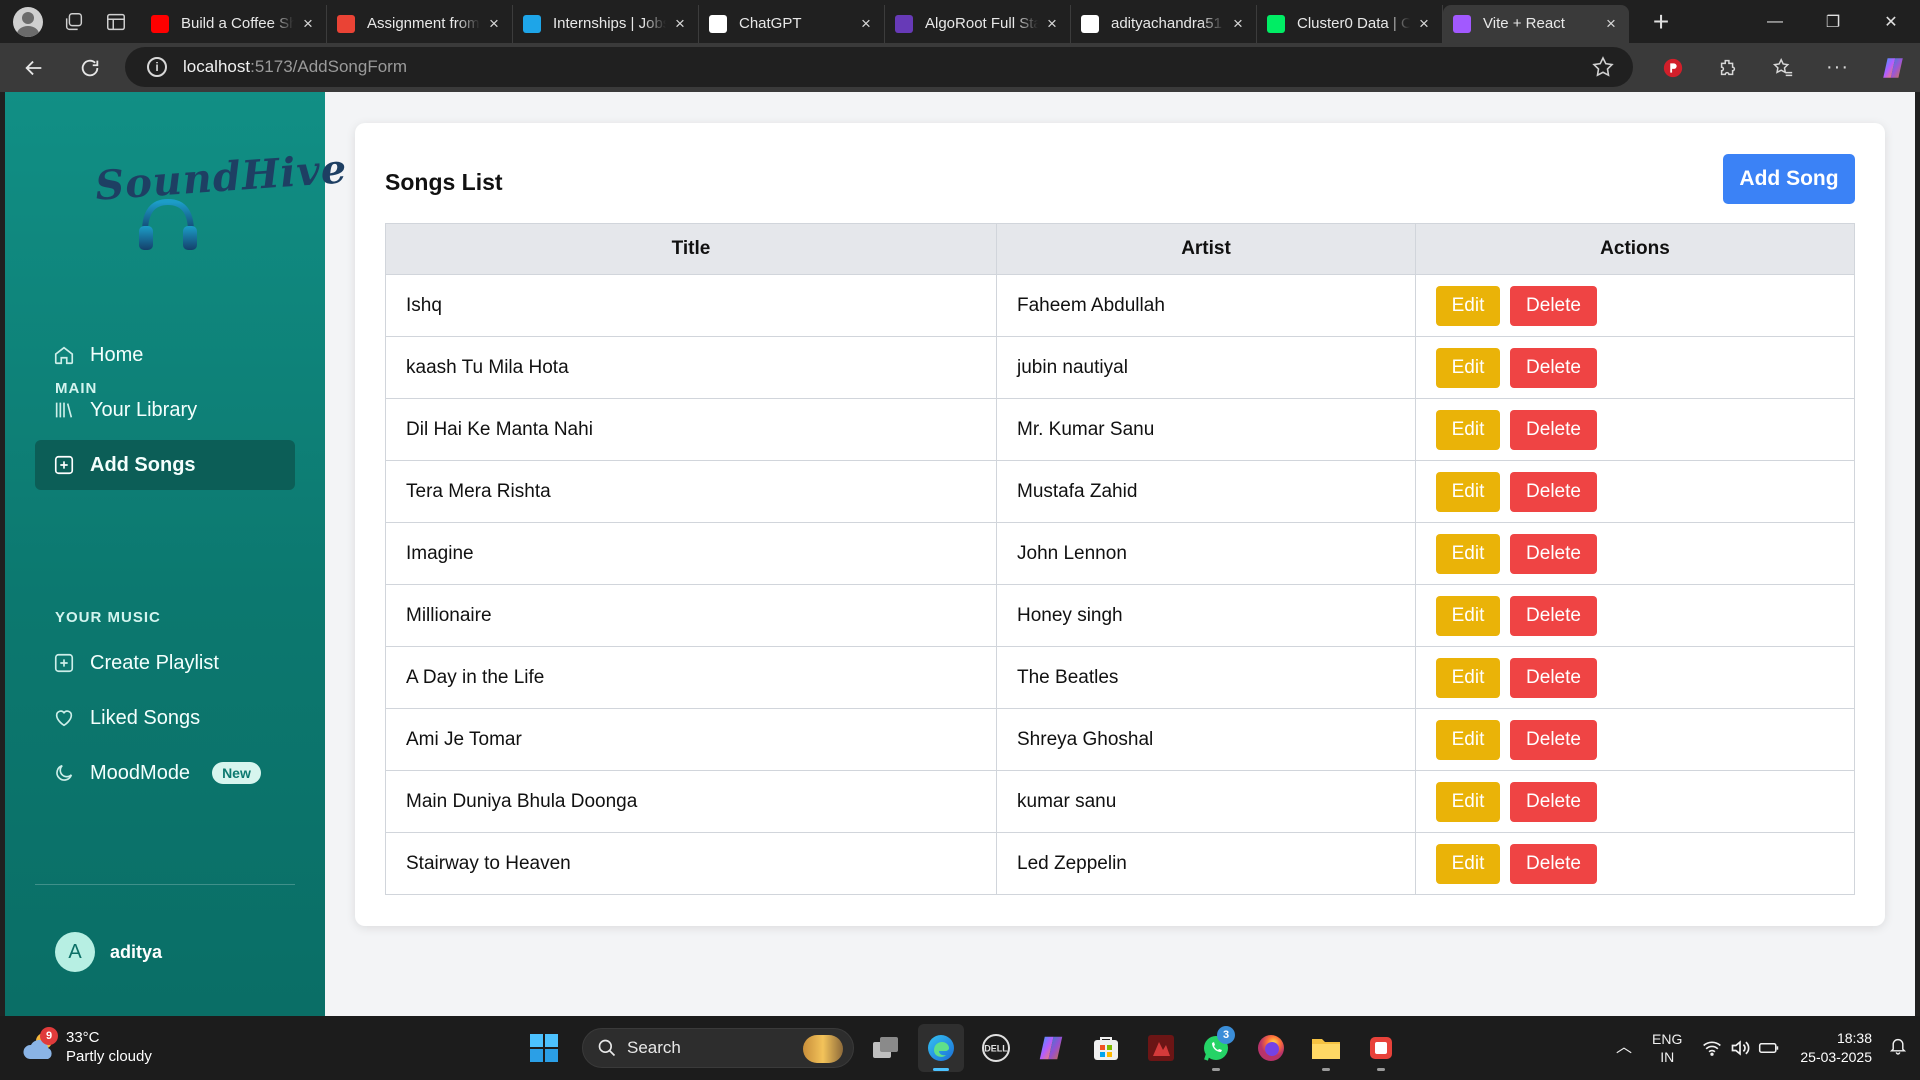 This screenshot has height=1080, width=1920. I want to click on moon-icon, so click(64, 772).